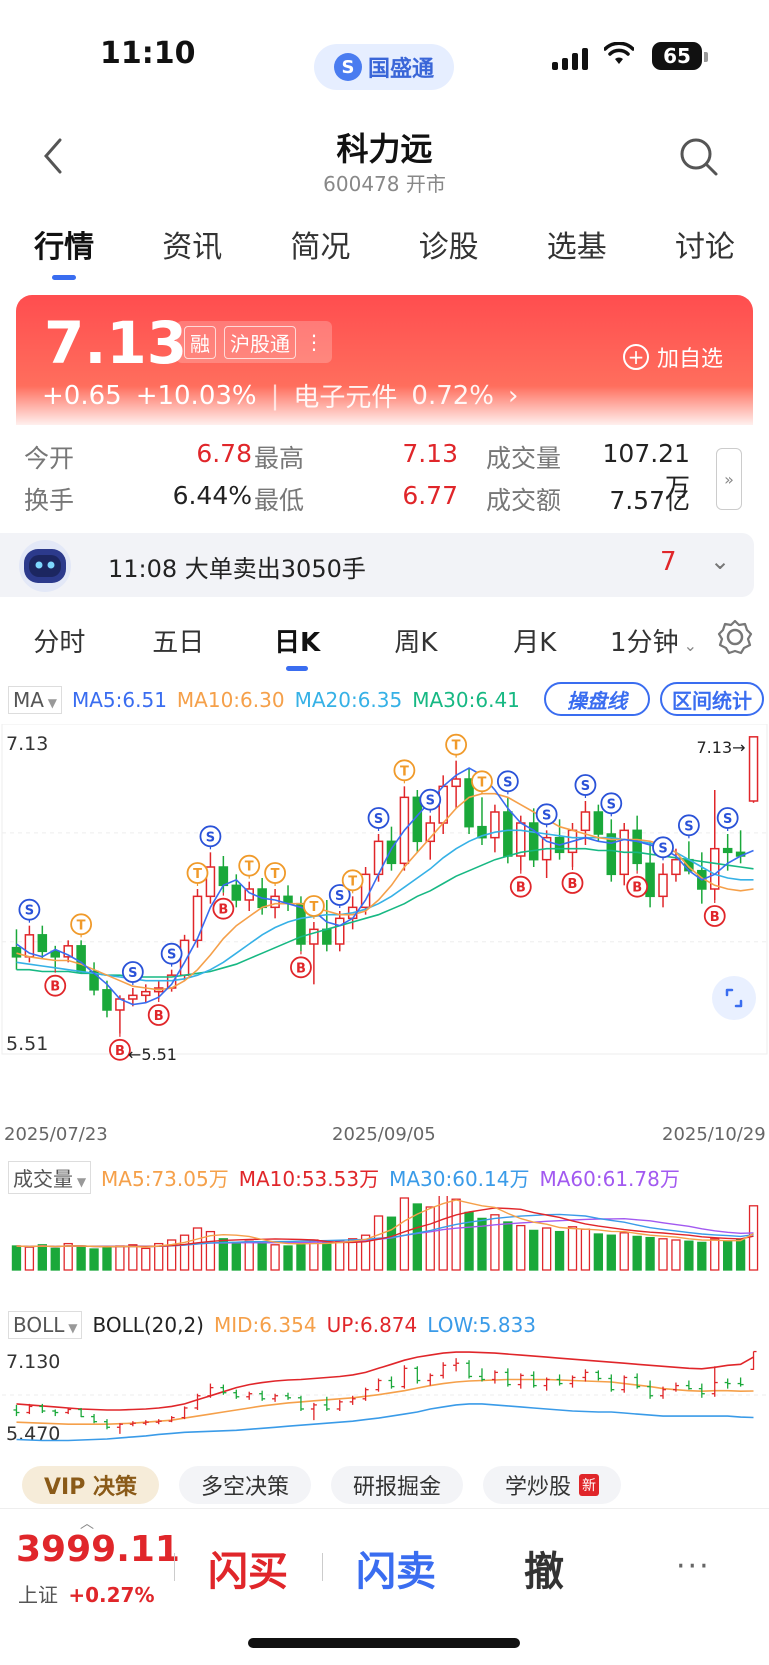 The width and height of the screenshot is (769, 1665). What do you see at coordinates (729, 479) in the screenshot?
I see `expand-stats-button: »` at bounding box center [729, 479].